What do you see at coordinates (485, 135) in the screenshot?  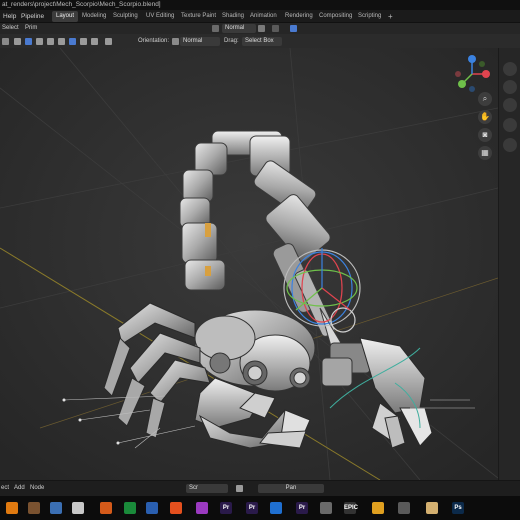 I see `camera-view-icon: ◙` at bounding box center [485, 135].